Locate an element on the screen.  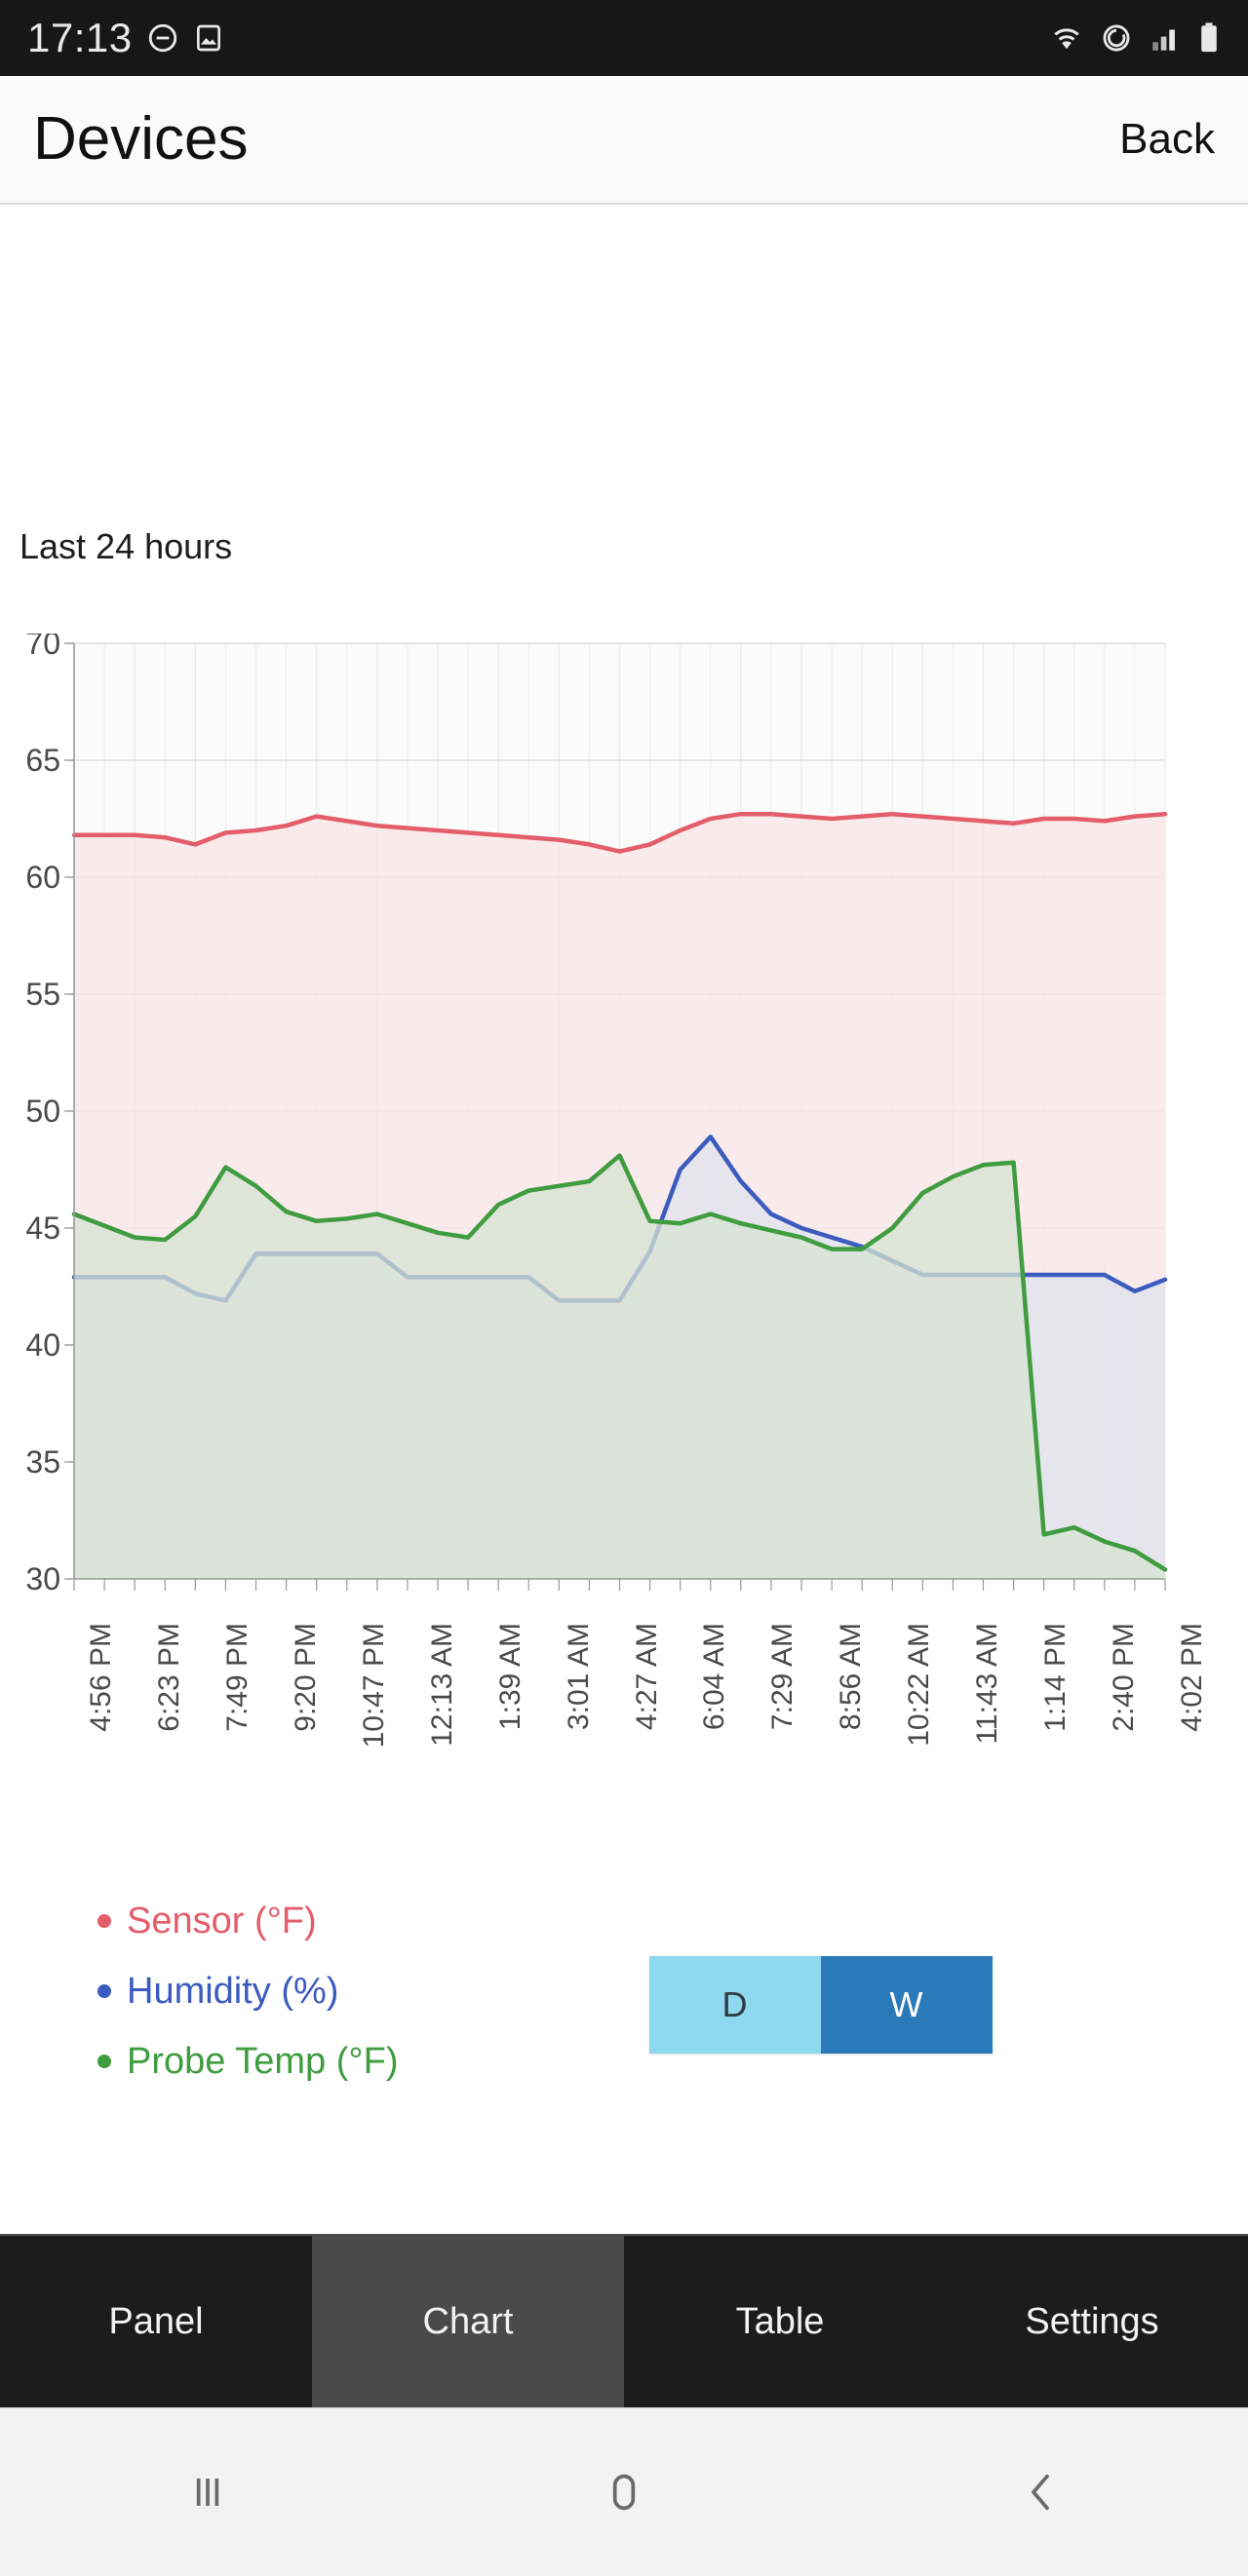
legend-item: Probe Temp (°F) is located at coordinates (248, 2061).